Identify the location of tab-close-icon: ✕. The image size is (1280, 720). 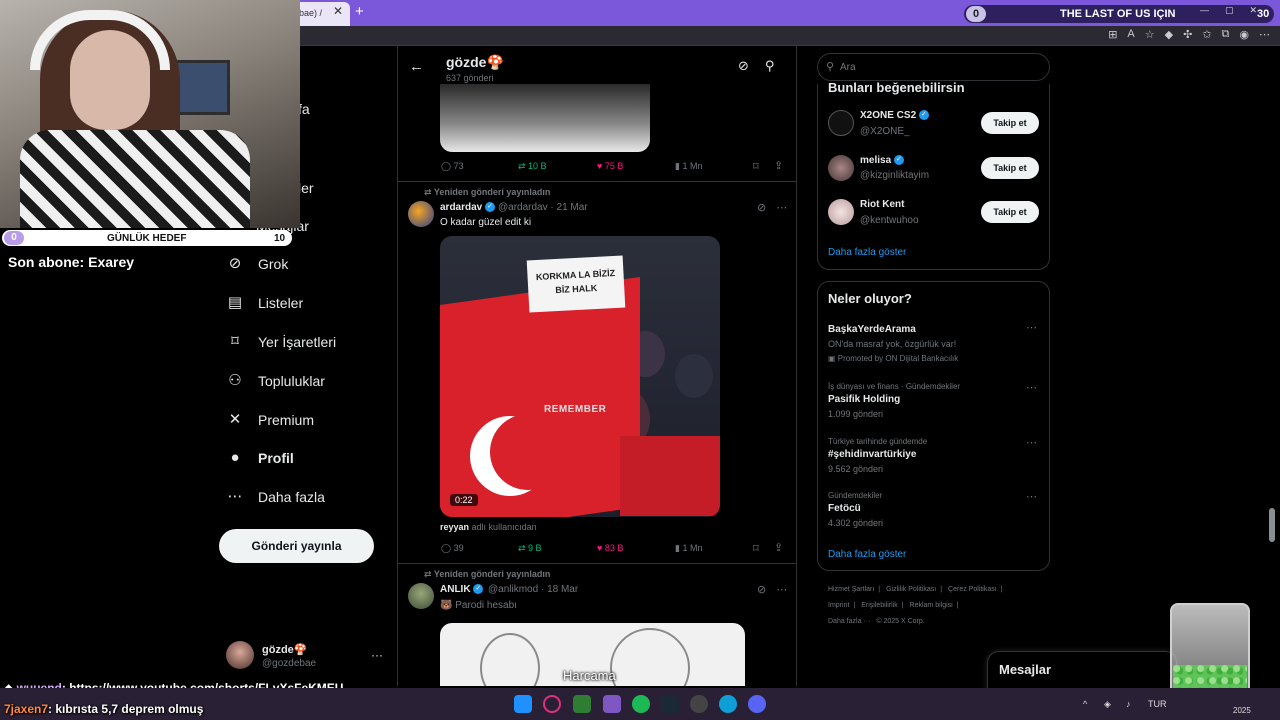
(338, 11).